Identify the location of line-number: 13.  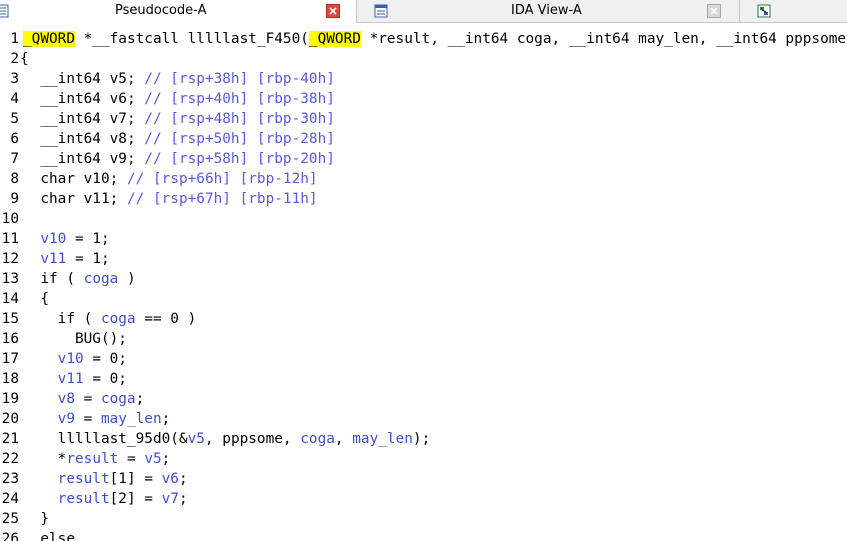
(10, 279).